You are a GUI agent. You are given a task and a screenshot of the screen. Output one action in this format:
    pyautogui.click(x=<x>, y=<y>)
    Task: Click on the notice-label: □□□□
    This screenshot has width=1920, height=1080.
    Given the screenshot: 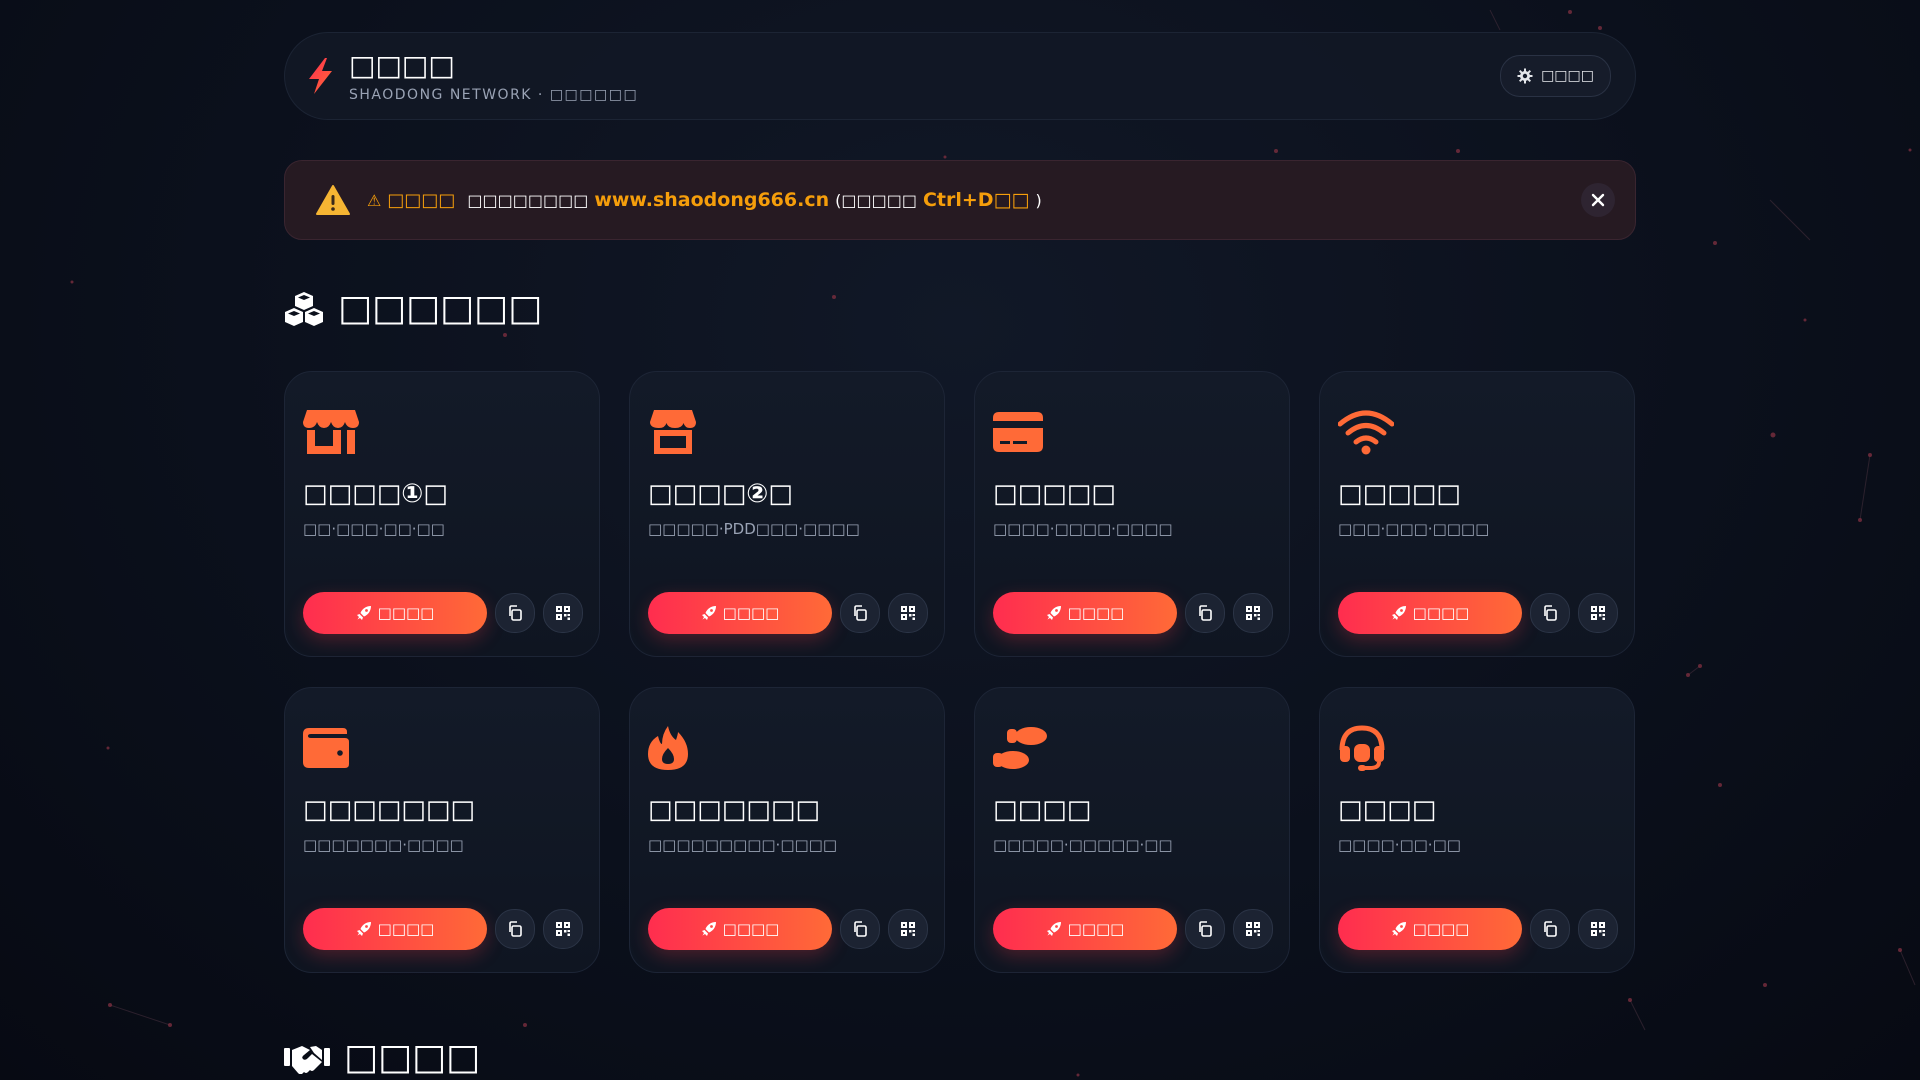 What is the action you would take?
    pyautogui.click(x=421, y=200)
    